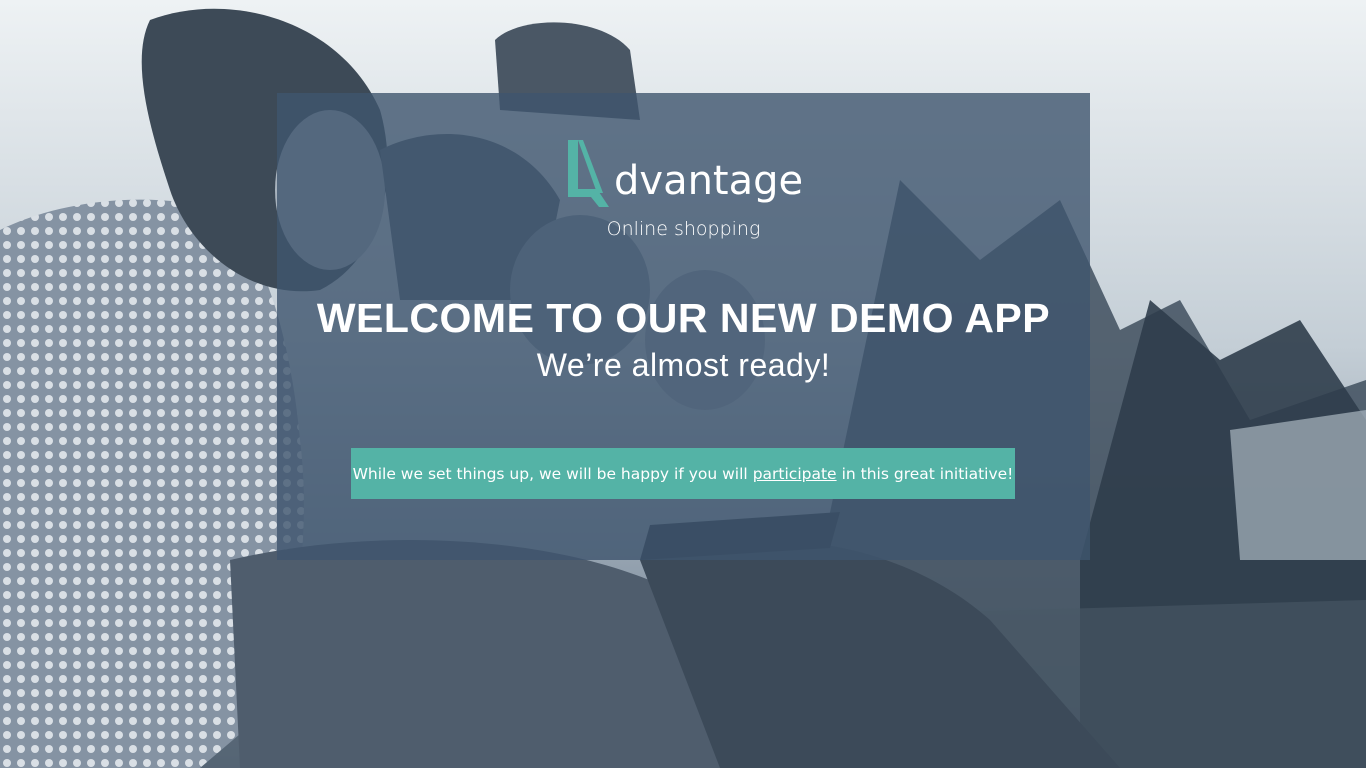 Image resolution: width=1366 pixels, height=768 pixels. Describe the element at coordinates (683, 318) in the screenshot. I see `welcome-headline: WELCOME TO OUR NEW DEMO APP` at that location.